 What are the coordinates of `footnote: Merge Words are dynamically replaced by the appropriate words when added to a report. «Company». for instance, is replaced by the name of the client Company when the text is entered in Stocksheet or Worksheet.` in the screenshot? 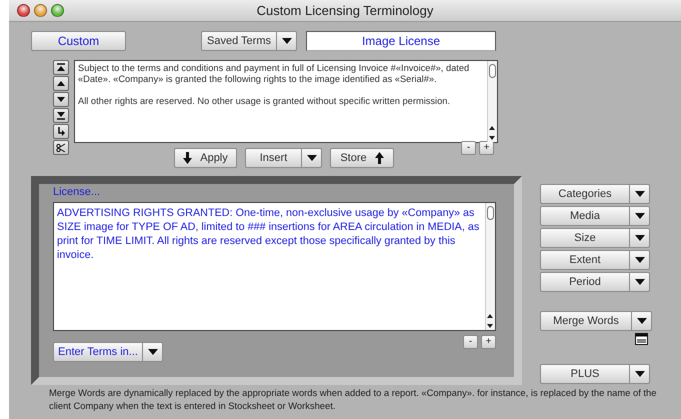 It's located at (353, 399).